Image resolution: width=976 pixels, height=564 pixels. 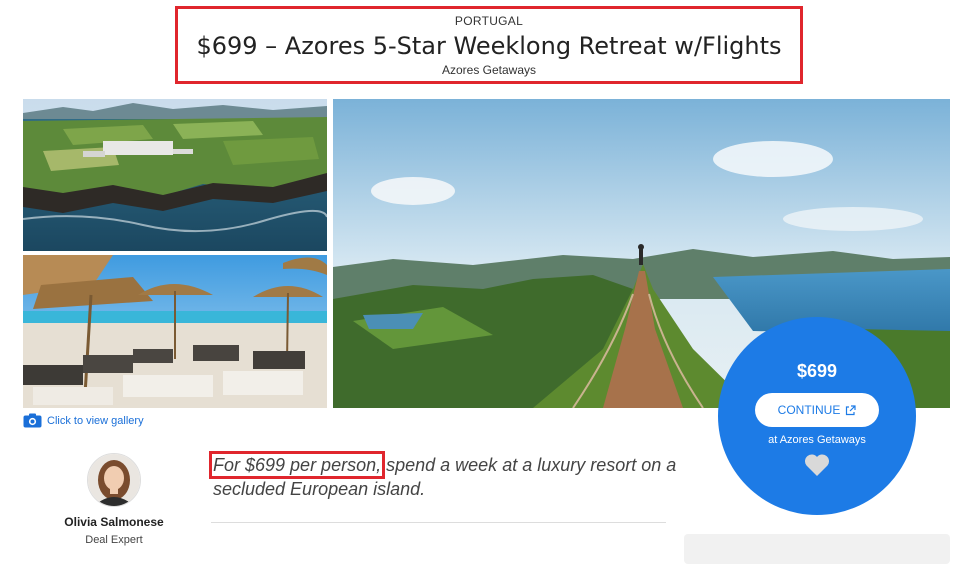 What do you see at coordinates (851, 409) in the screenshot?
I see `external-link-icon` at bounding box center [851, 409].